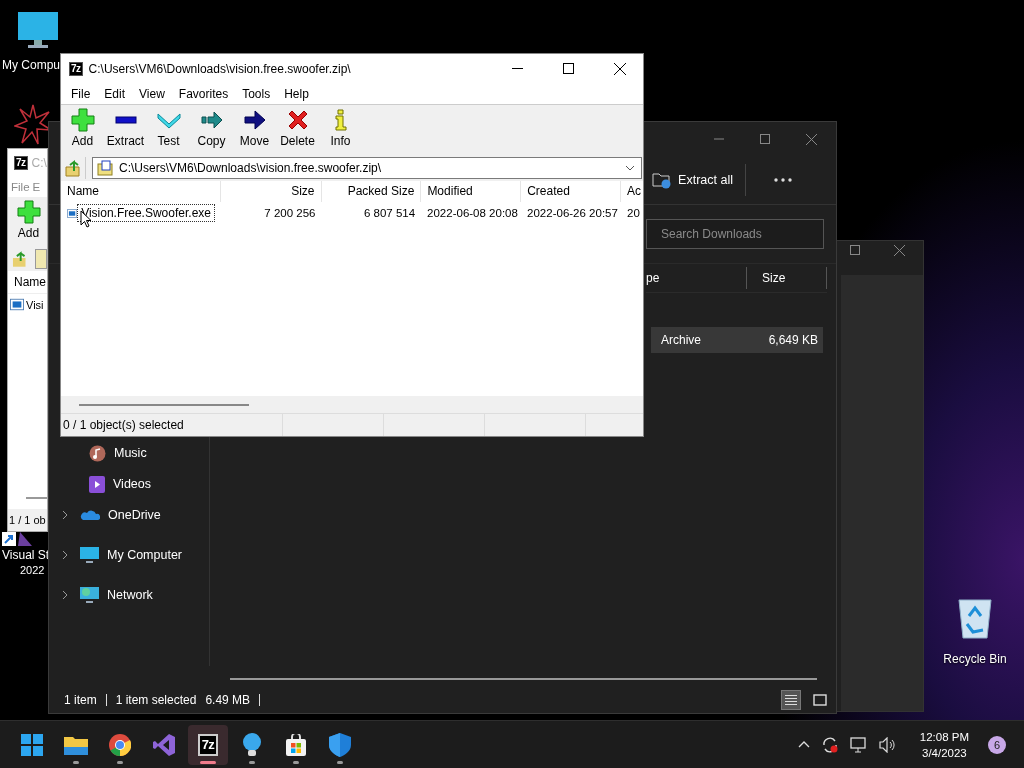  Describe the element at coordinates (389, 213) in the screenshot. I see `table-cell: 6 807 514` at that location.